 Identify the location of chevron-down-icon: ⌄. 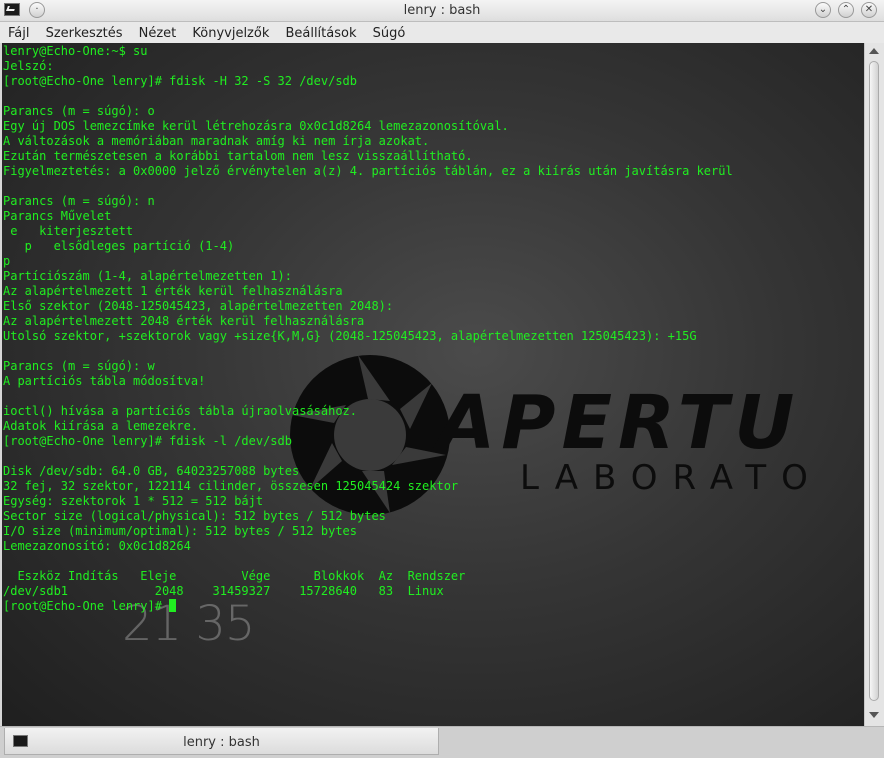
(823, 9).